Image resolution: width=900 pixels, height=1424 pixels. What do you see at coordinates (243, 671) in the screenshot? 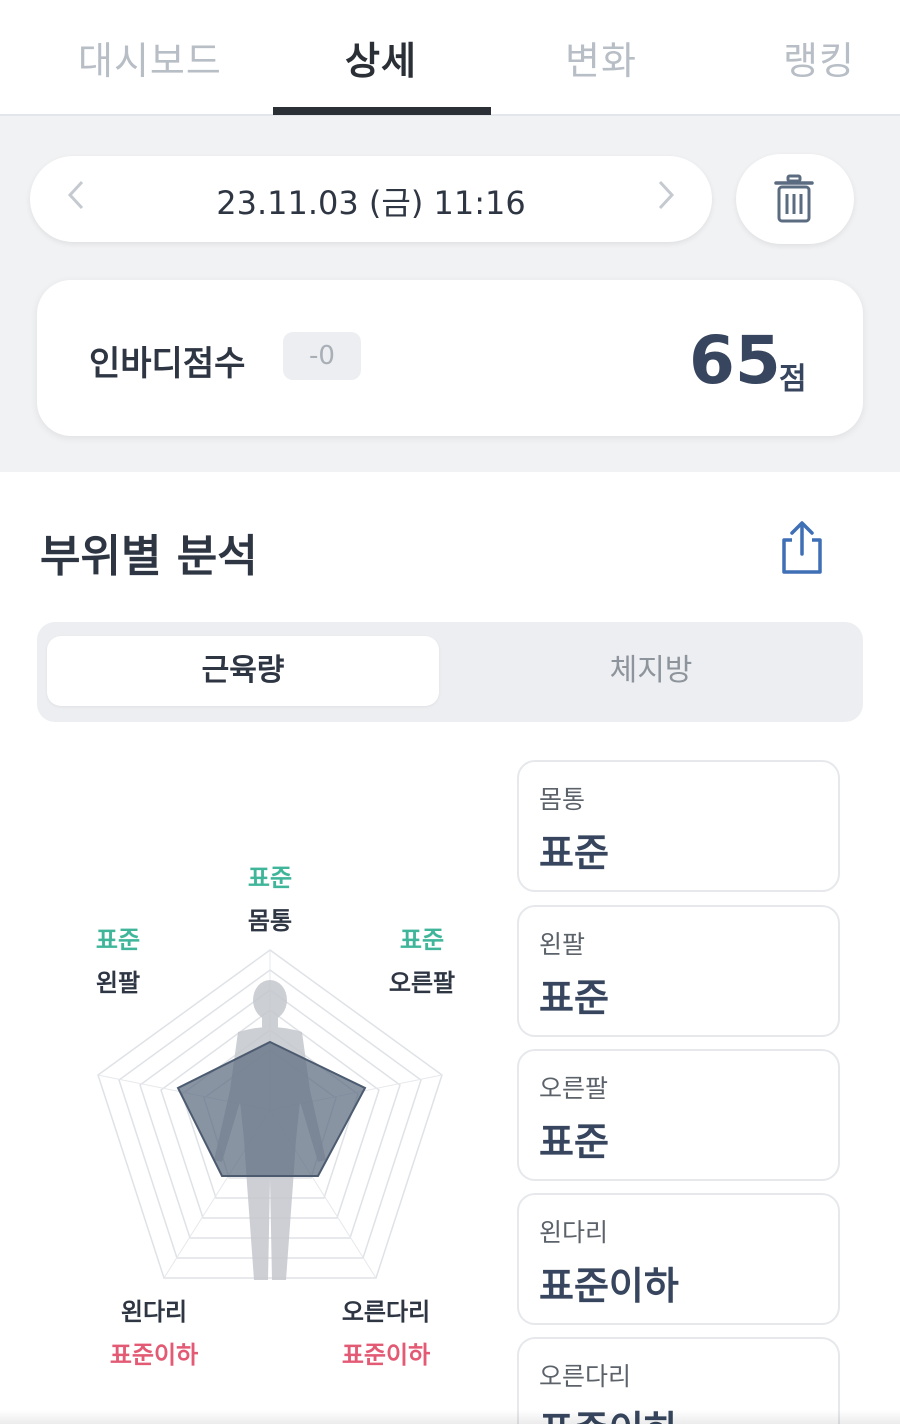
I see `segment-muscle: 근육량` at bounding box center [243, 671].